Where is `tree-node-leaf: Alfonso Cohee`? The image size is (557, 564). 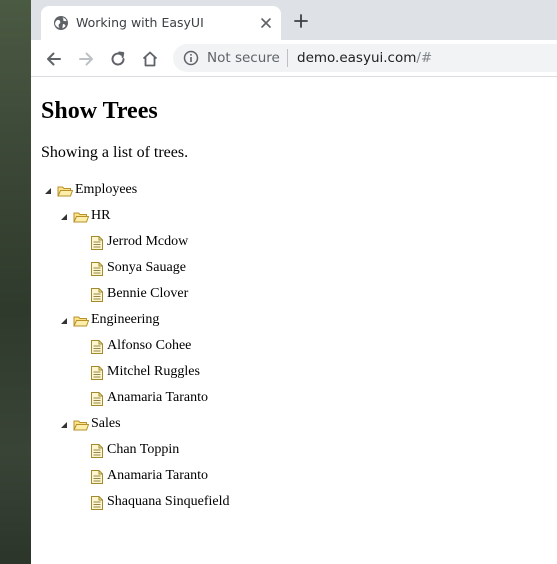
tree-node-leaf: Alfonso Cohee is located at coordinates (294, 347).